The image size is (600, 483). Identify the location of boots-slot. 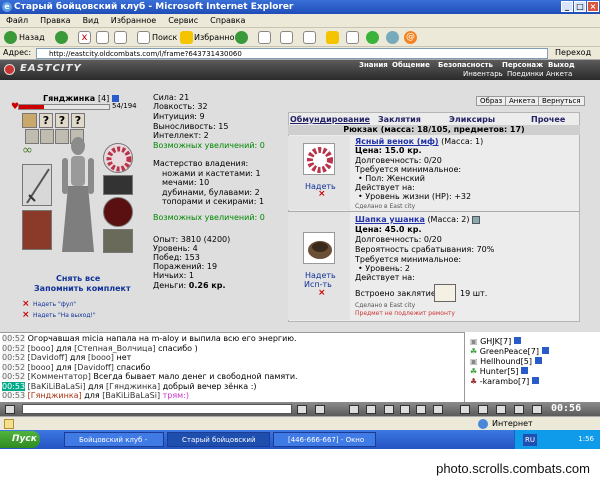
(118, 241).